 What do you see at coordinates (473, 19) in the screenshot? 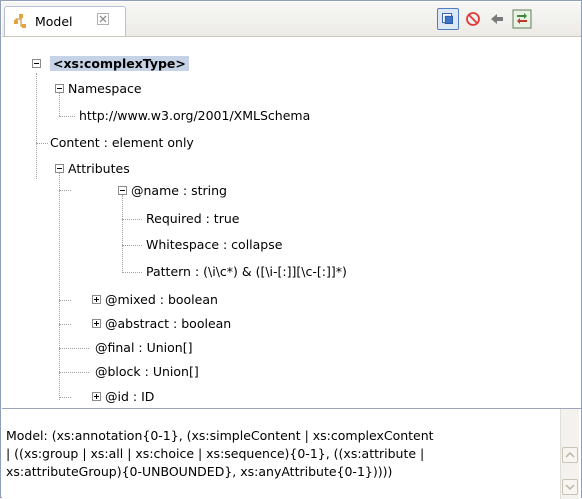
I see `stop-icon` at bounding box center [473, 19].